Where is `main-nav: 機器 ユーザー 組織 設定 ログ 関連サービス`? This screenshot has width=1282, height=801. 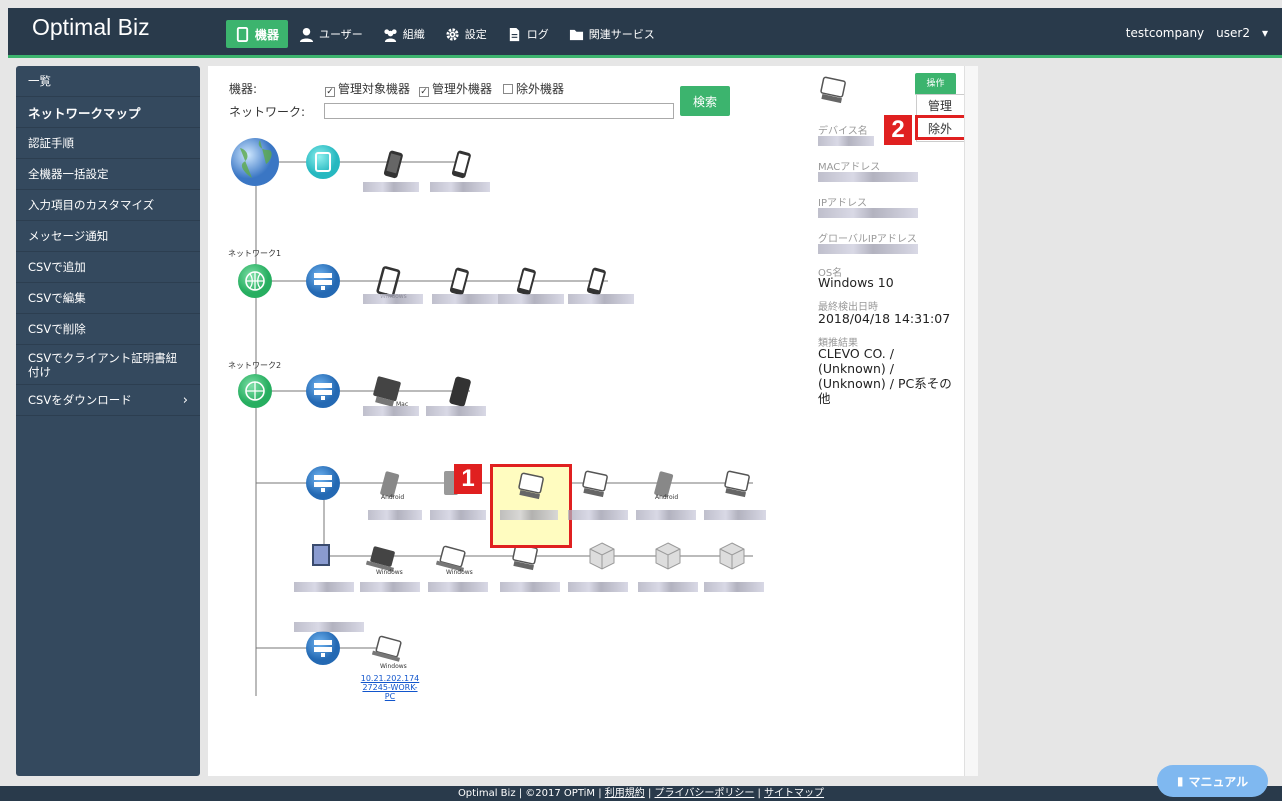
main-nav: 機器 ユーザー 組織 設定 ログ 関連サービス is located at coordinates (445, 34).